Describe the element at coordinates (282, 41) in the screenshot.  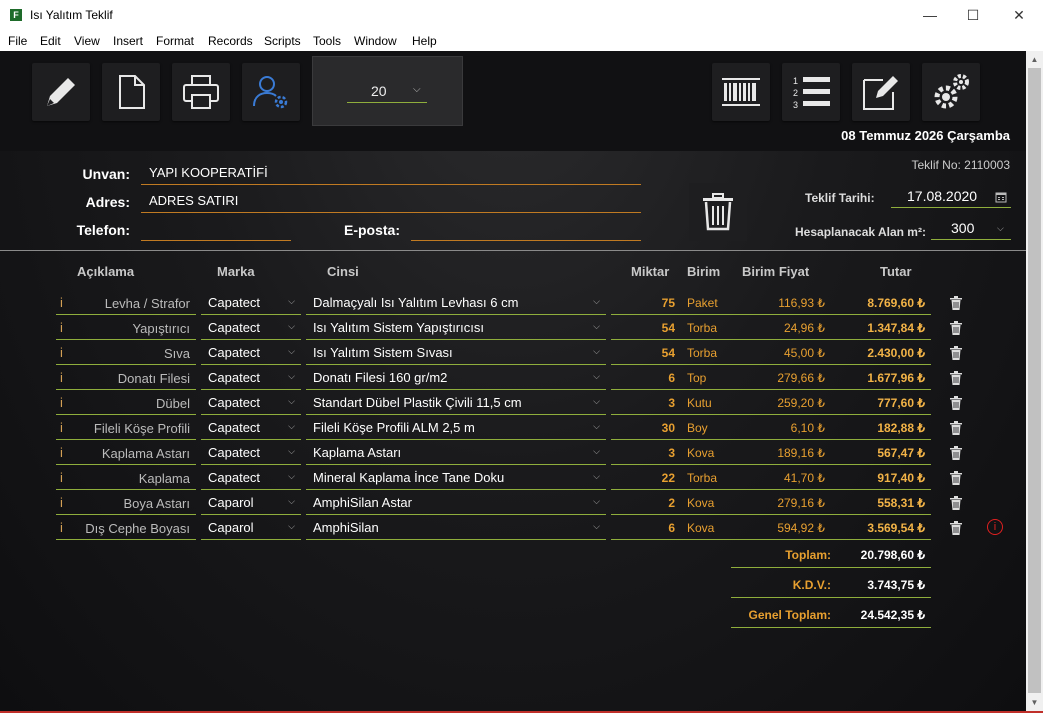
I see `menu-scripts: Scripts` at that location.